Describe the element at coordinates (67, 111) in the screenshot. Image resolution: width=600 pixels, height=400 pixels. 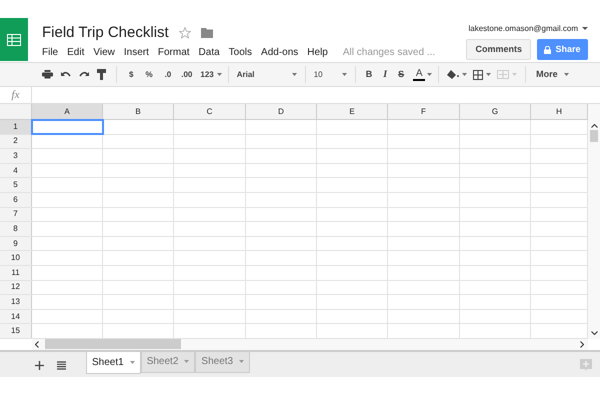
I see `column-header: A` at that location.